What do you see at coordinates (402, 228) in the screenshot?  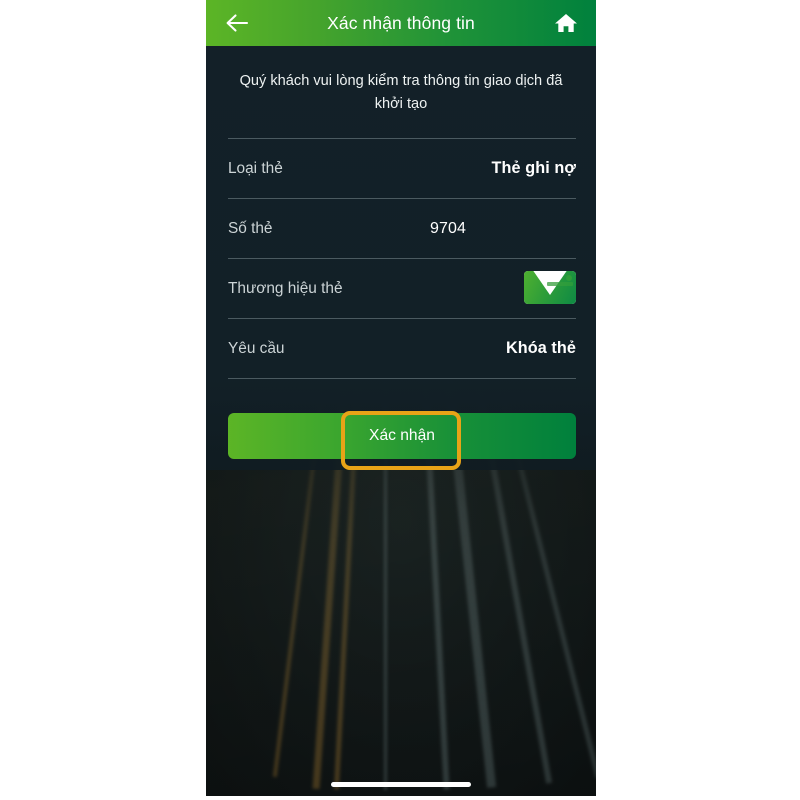 I see `info-row-card-number: Số thẻ 9704` at bounding box center [402, 228].